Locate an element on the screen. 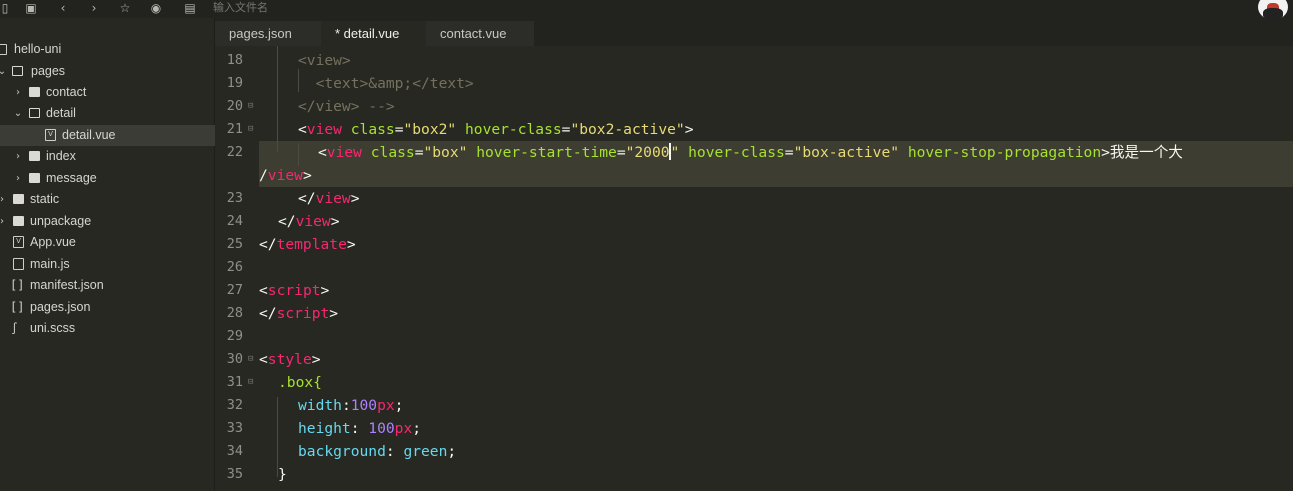 The width and height of the screenshot is (1293, 491). tree-item-label: static is located at coordinates (45, 199).